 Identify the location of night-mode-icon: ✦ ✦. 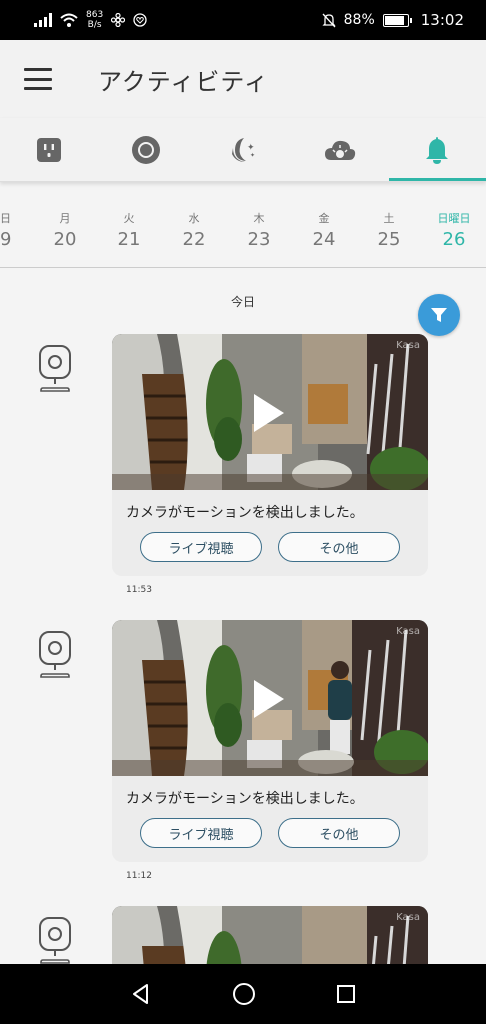
(243, 149).